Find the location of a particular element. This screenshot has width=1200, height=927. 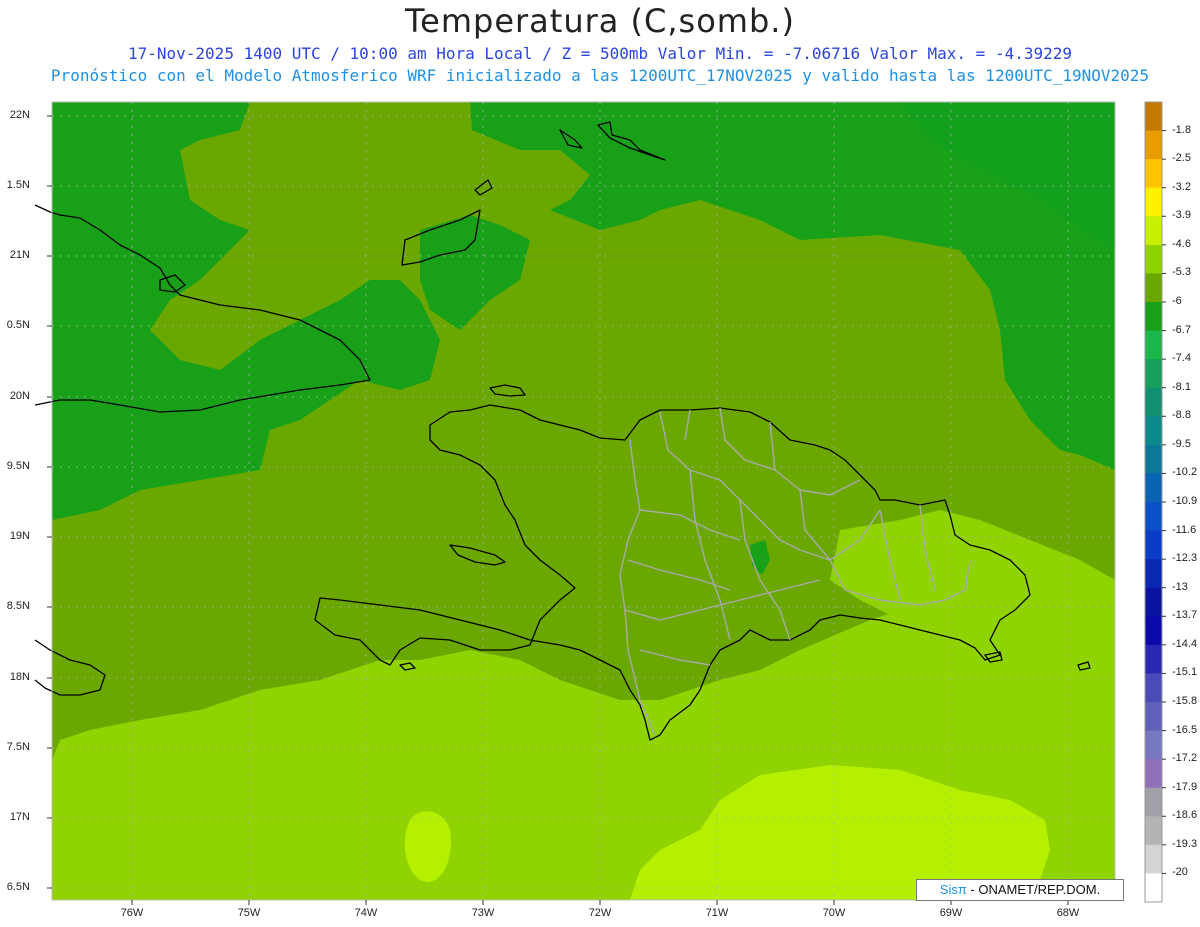

colorbar-tick-label: -6.7 is located at coordinates (1181, 329).